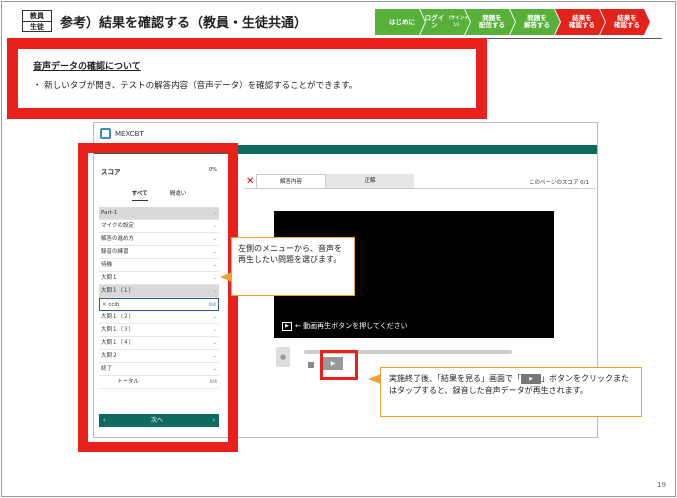 This screenshot has width=677, height=498. I want to click on video-hint: ▶ ← 動画再生ボタンを押してください, so click(345, 326).